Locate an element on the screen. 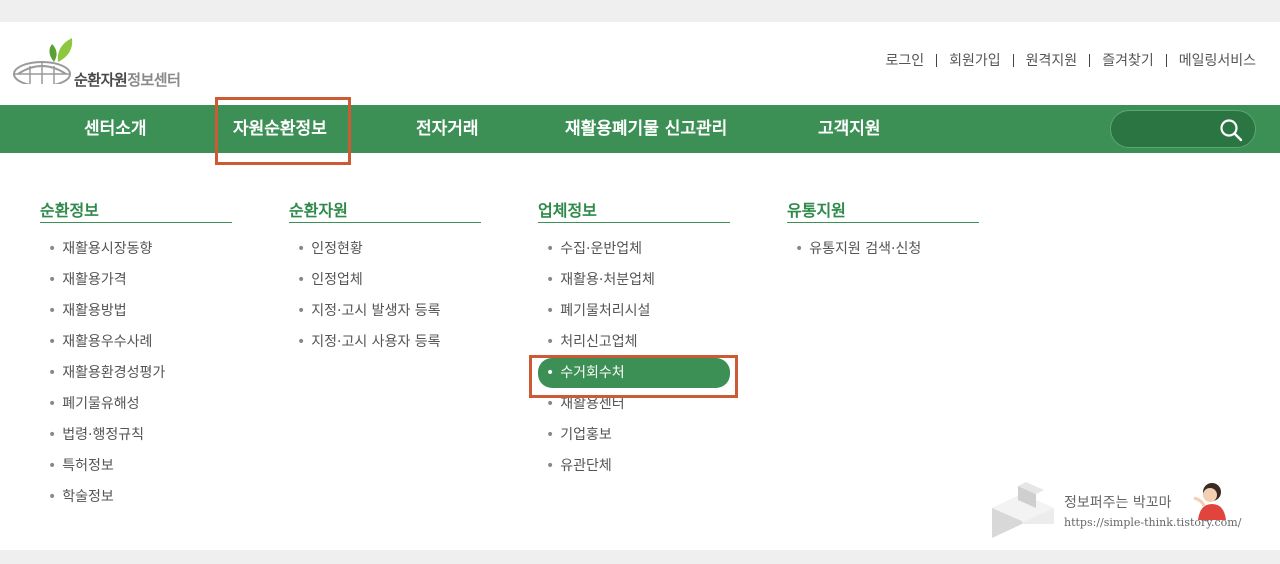 This screenshot has height=564, width=1280. logo-text: 순환자원정보센터 is located at coordinates (127, 79).